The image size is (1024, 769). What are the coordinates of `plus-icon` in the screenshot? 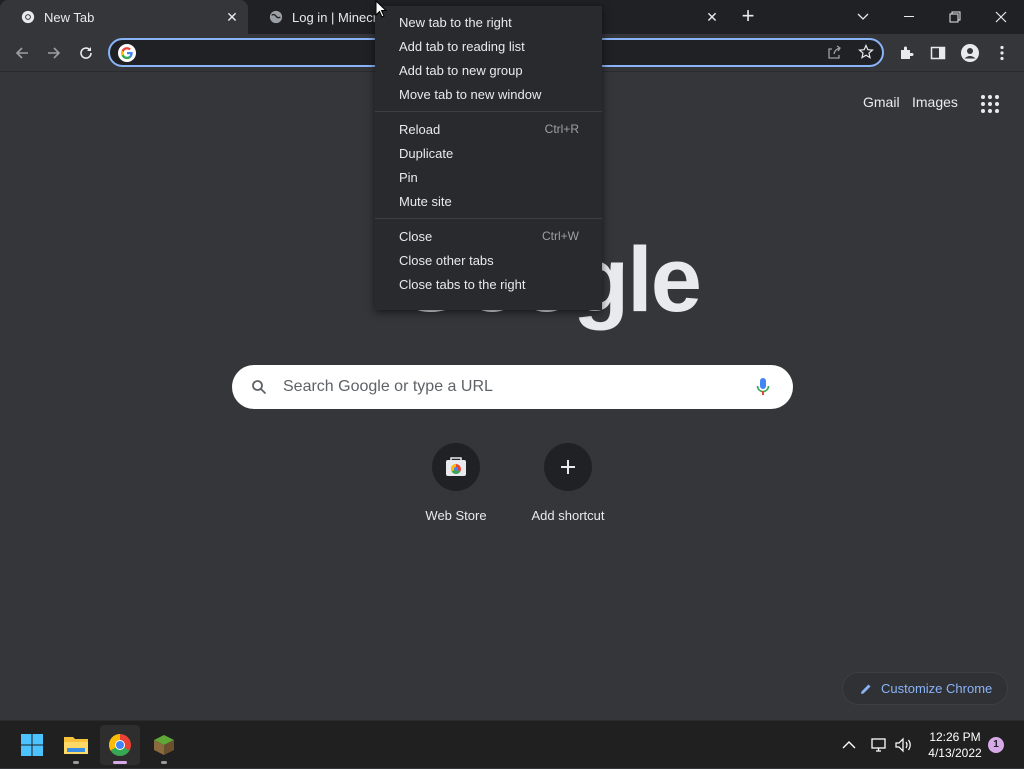 It's located at (568, 467).